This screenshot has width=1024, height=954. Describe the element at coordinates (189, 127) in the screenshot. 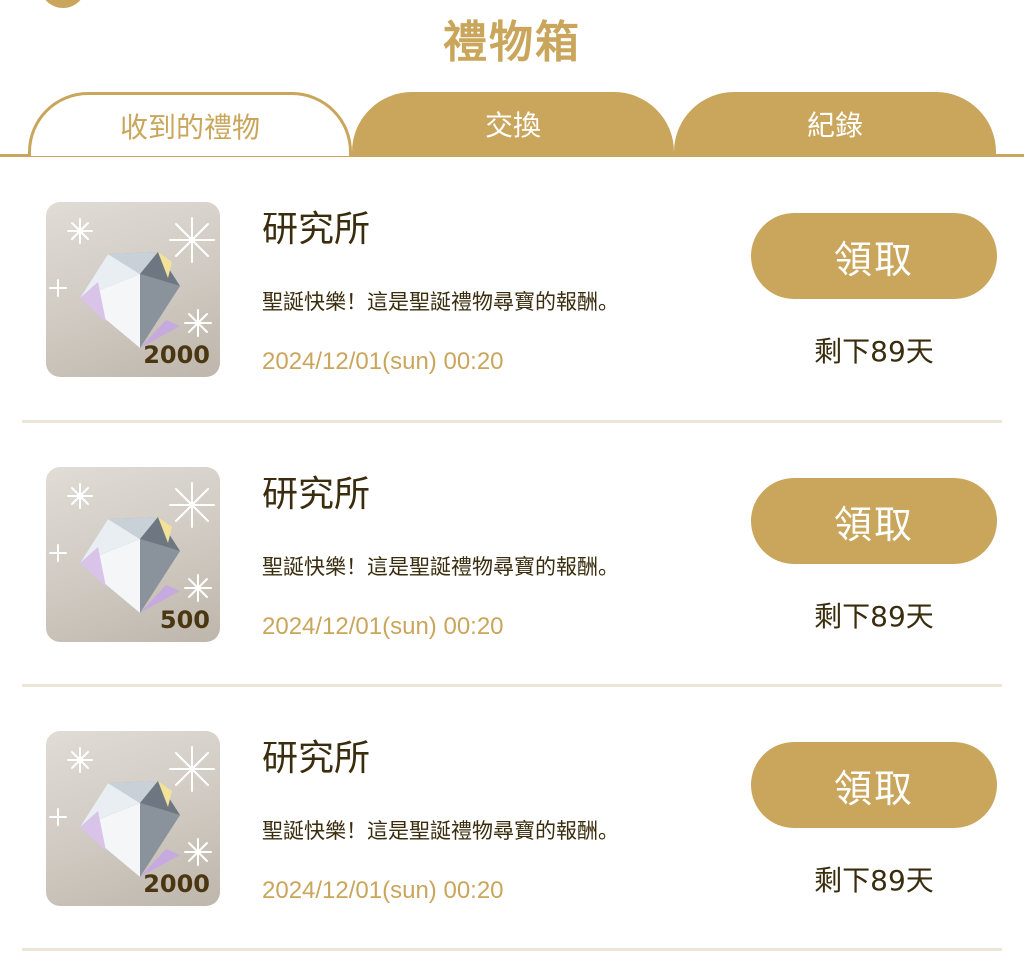

I see `tab-label: 收到的禮物` at that location.